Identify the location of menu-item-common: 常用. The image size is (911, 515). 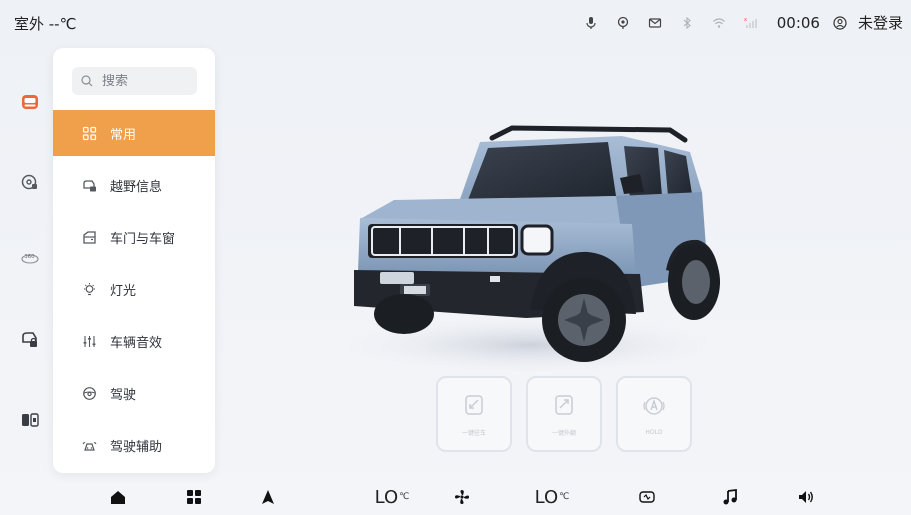
(134, 133).